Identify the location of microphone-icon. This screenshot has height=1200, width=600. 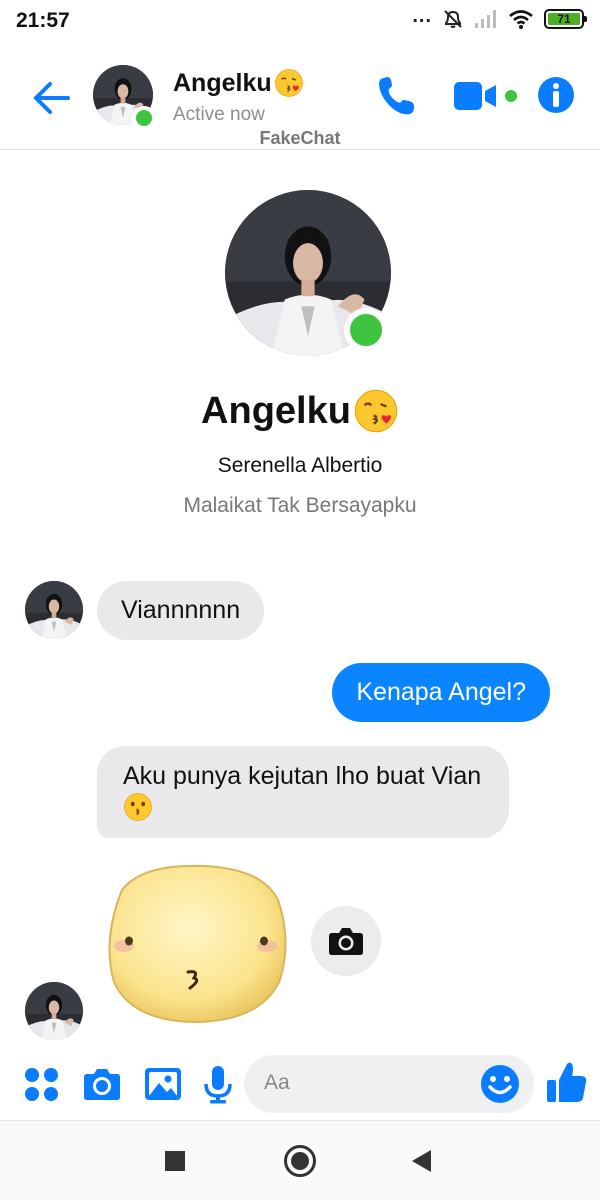
(218, 1084).